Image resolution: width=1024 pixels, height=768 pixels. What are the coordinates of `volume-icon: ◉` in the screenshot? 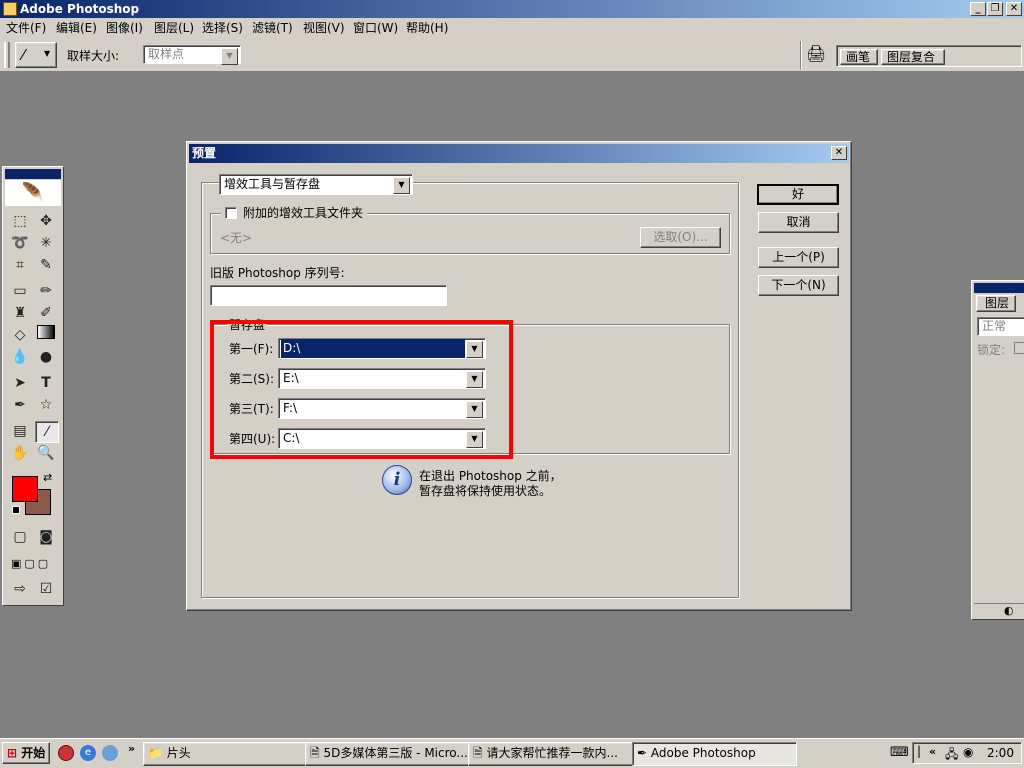 It's located at (968, 752).